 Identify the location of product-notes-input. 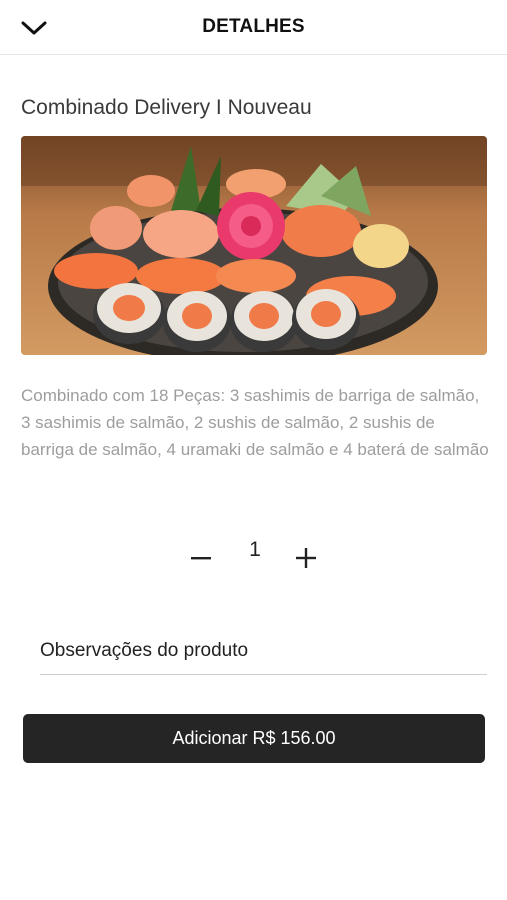
(263, 651).